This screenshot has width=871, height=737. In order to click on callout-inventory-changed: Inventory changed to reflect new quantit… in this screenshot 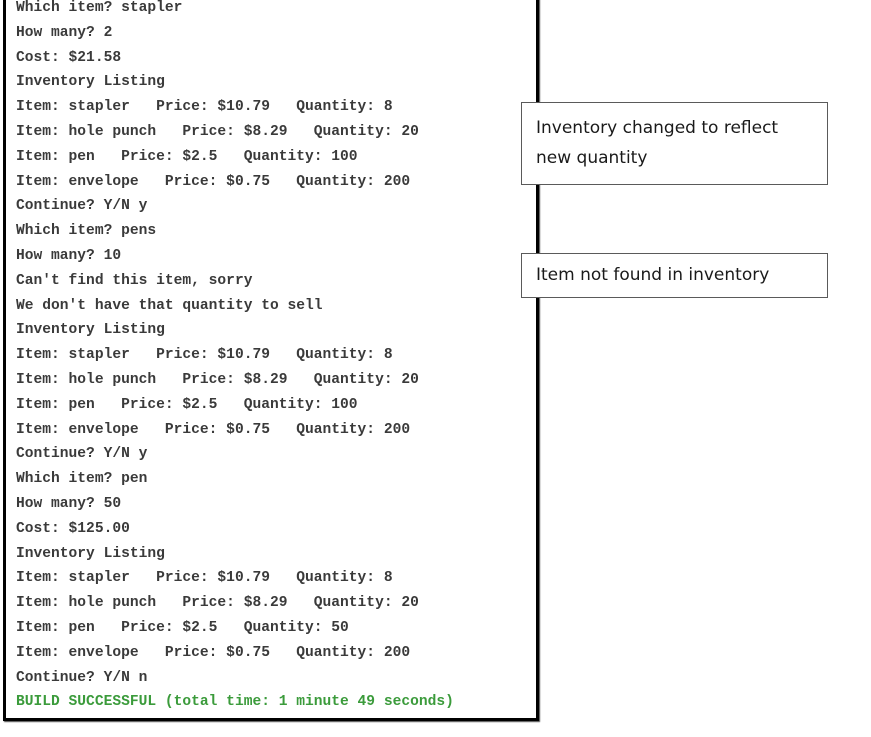, I will do `click(674, 143)`.